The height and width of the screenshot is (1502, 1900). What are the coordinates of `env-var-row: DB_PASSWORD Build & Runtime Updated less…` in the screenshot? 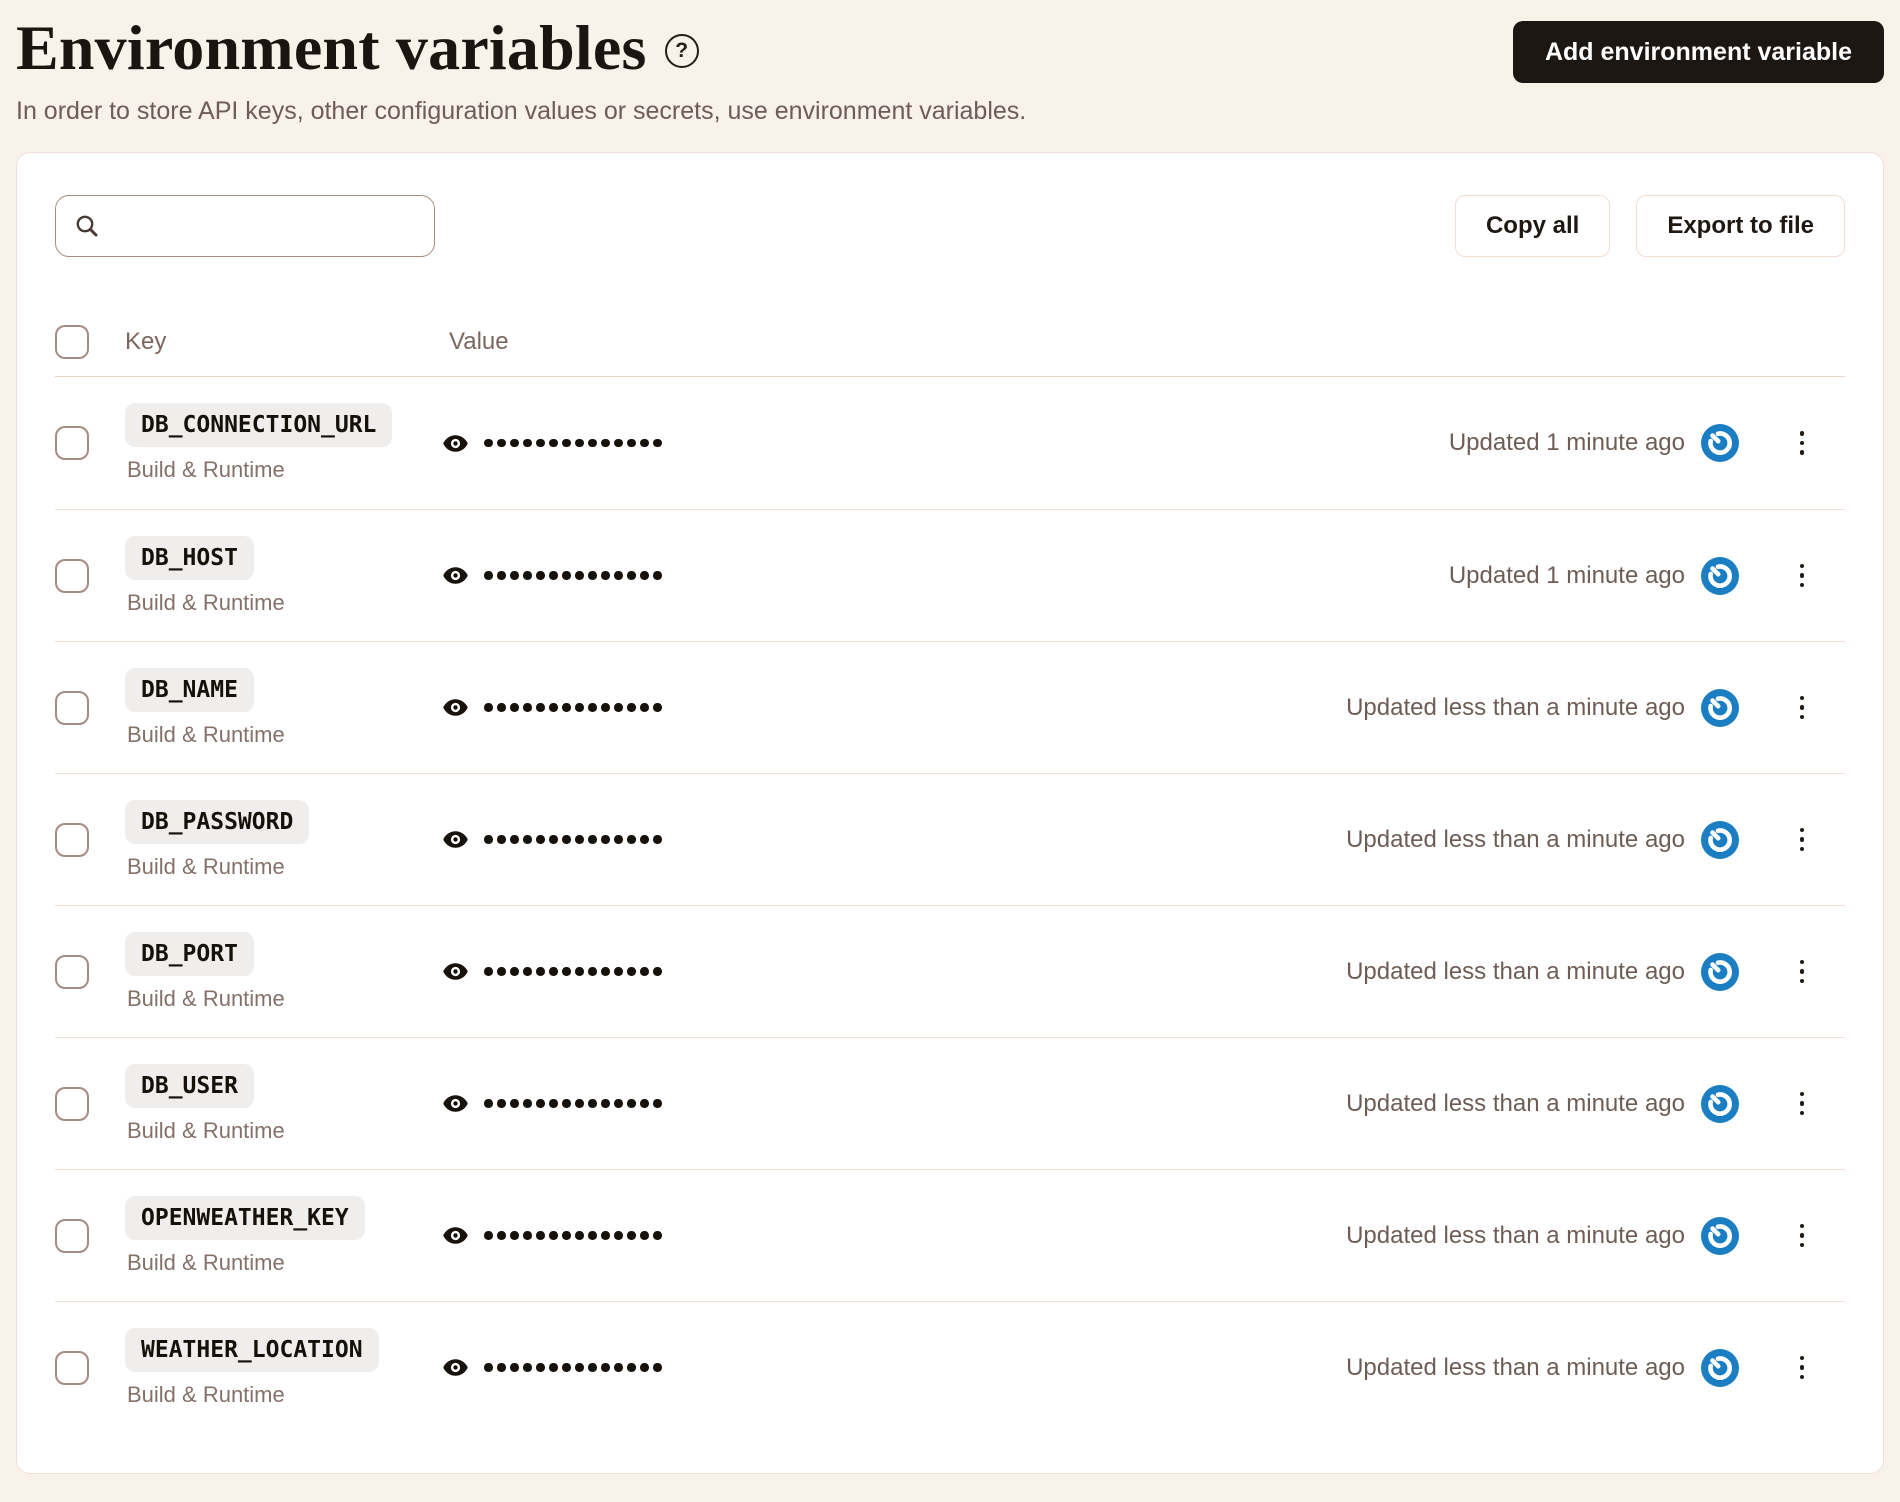 It's located at (950, 839).